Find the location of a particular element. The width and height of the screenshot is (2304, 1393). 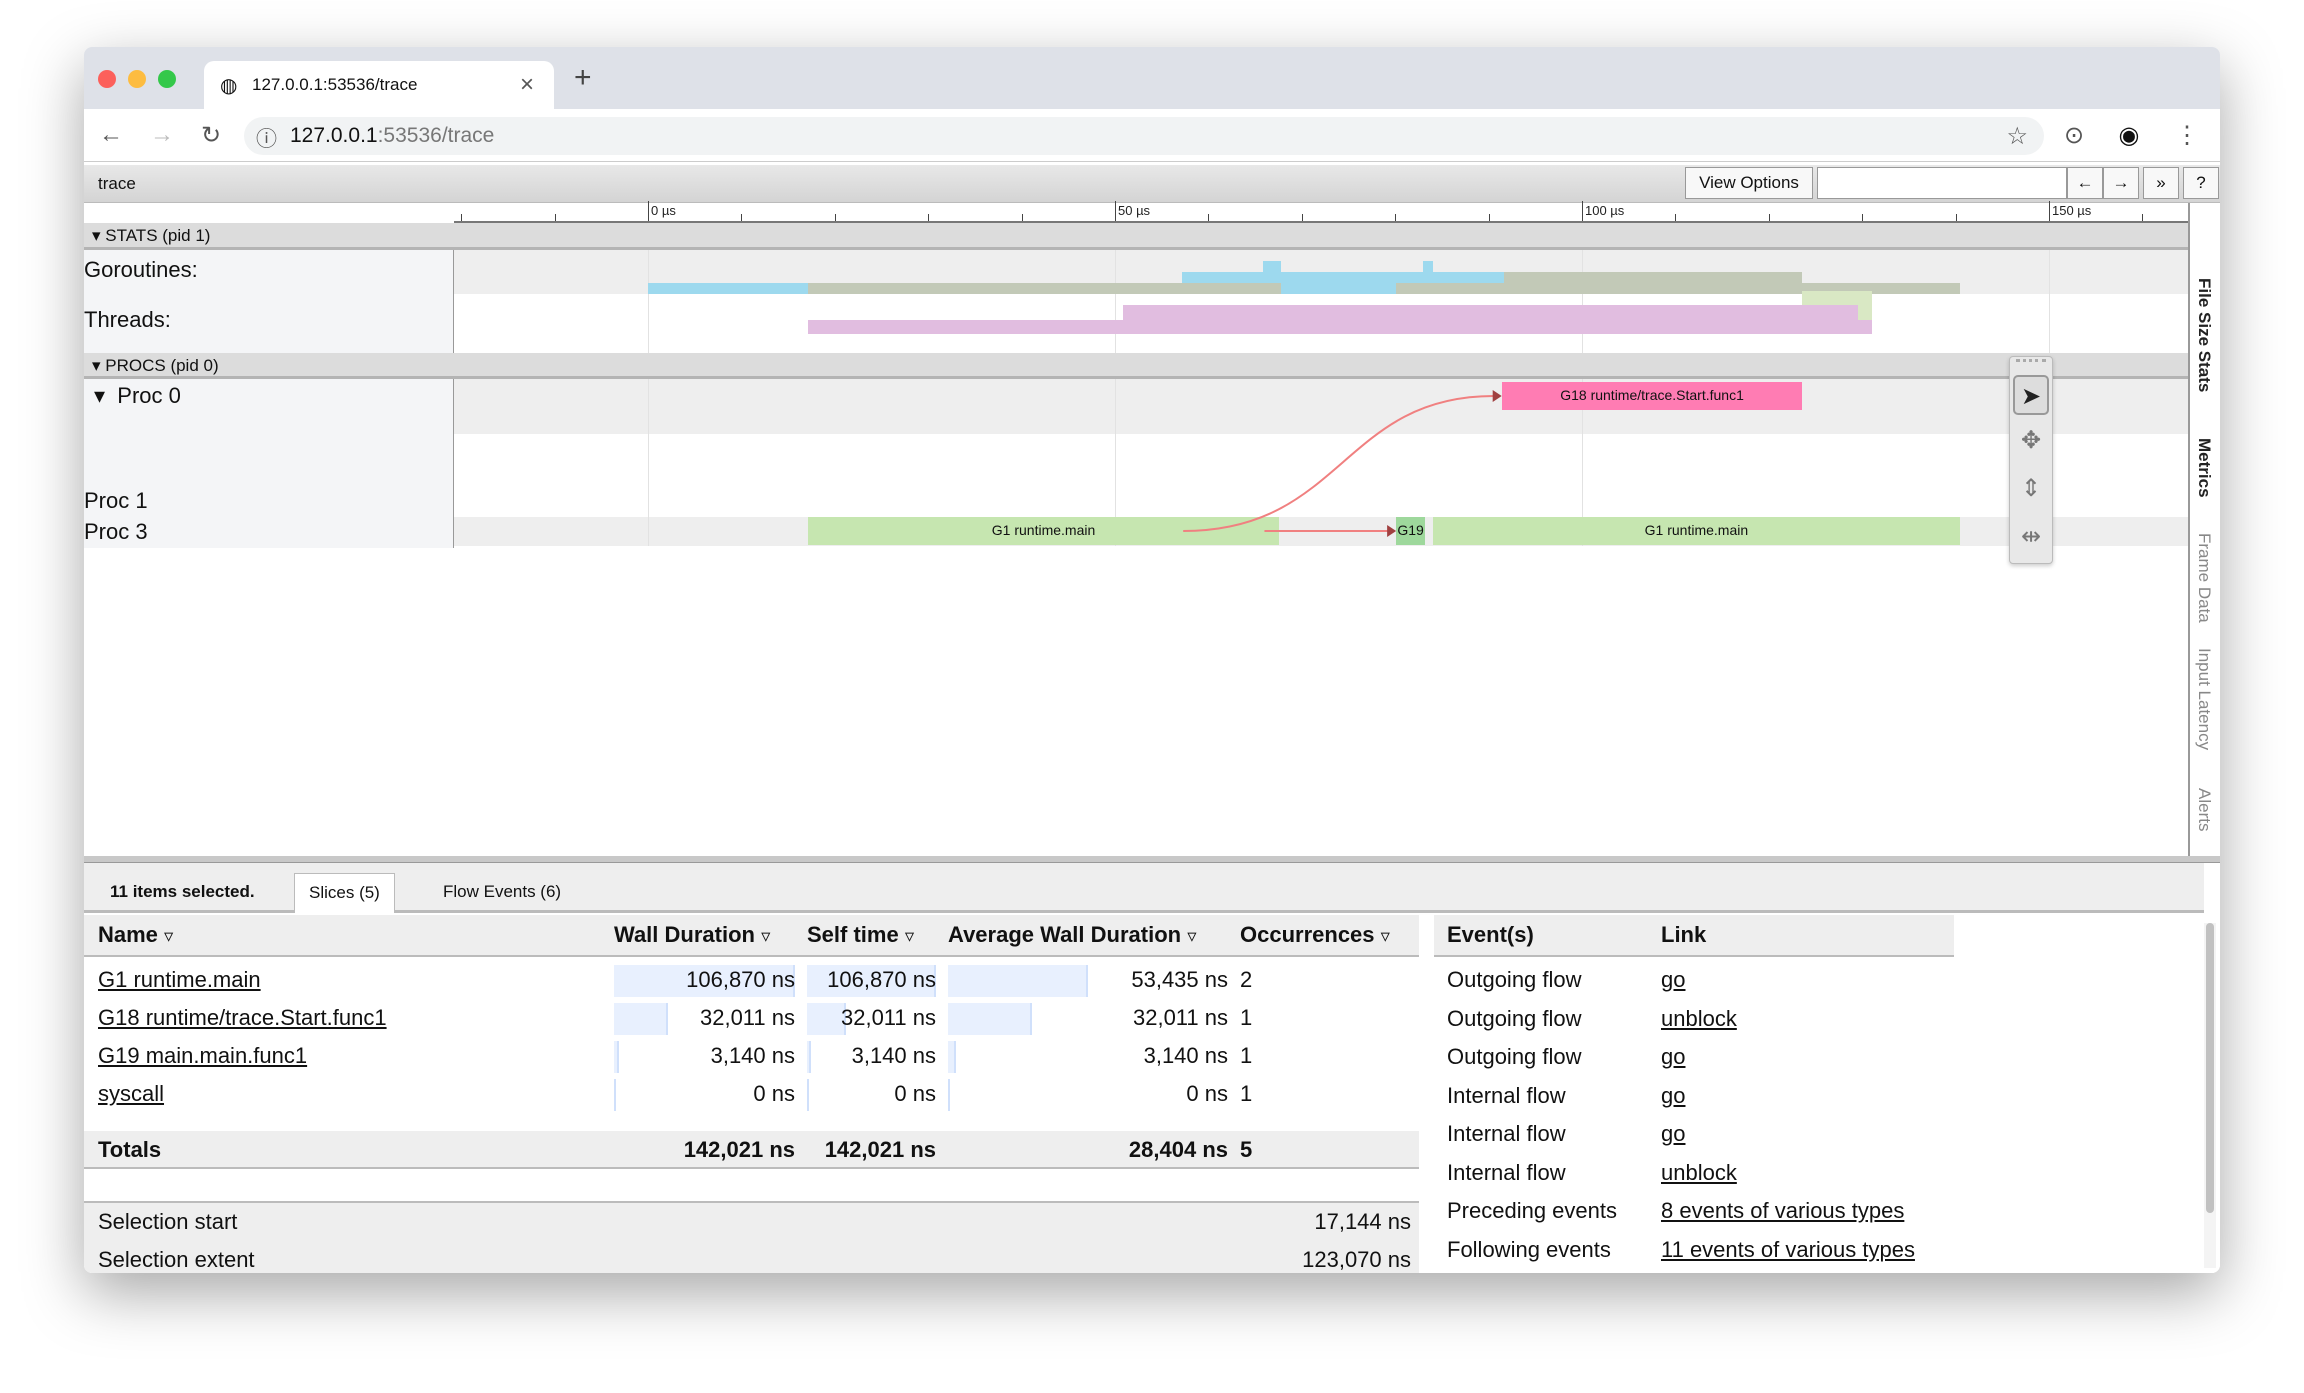

col-occurrences: Occurrences ▿ is located at coordinates (1315, 935).